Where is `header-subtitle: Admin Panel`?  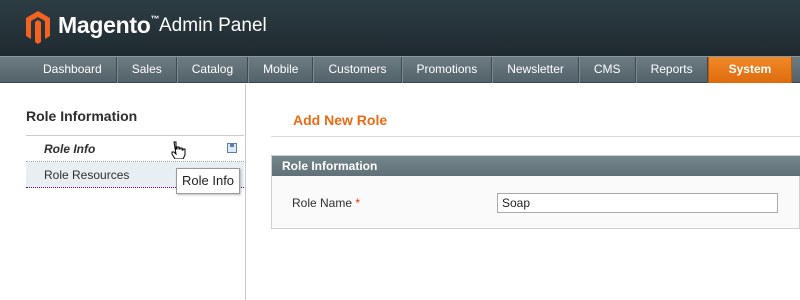
header-subtitle: Admin Panel is located at coordinates (213, 25).